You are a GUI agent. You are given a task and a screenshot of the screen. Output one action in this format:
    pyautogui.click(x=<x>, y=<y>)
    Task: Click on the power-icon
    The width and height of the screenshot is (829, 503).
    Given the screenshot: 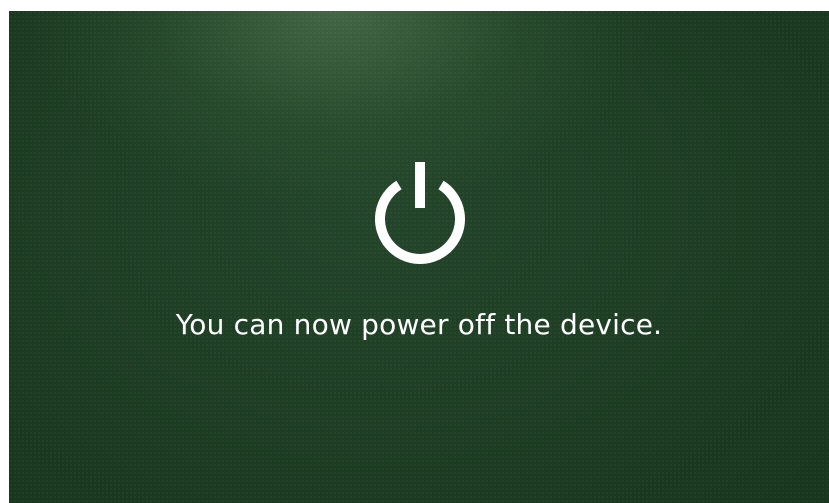 What is the action you would take?
    pyautogui.click(x=420, y=213)
    